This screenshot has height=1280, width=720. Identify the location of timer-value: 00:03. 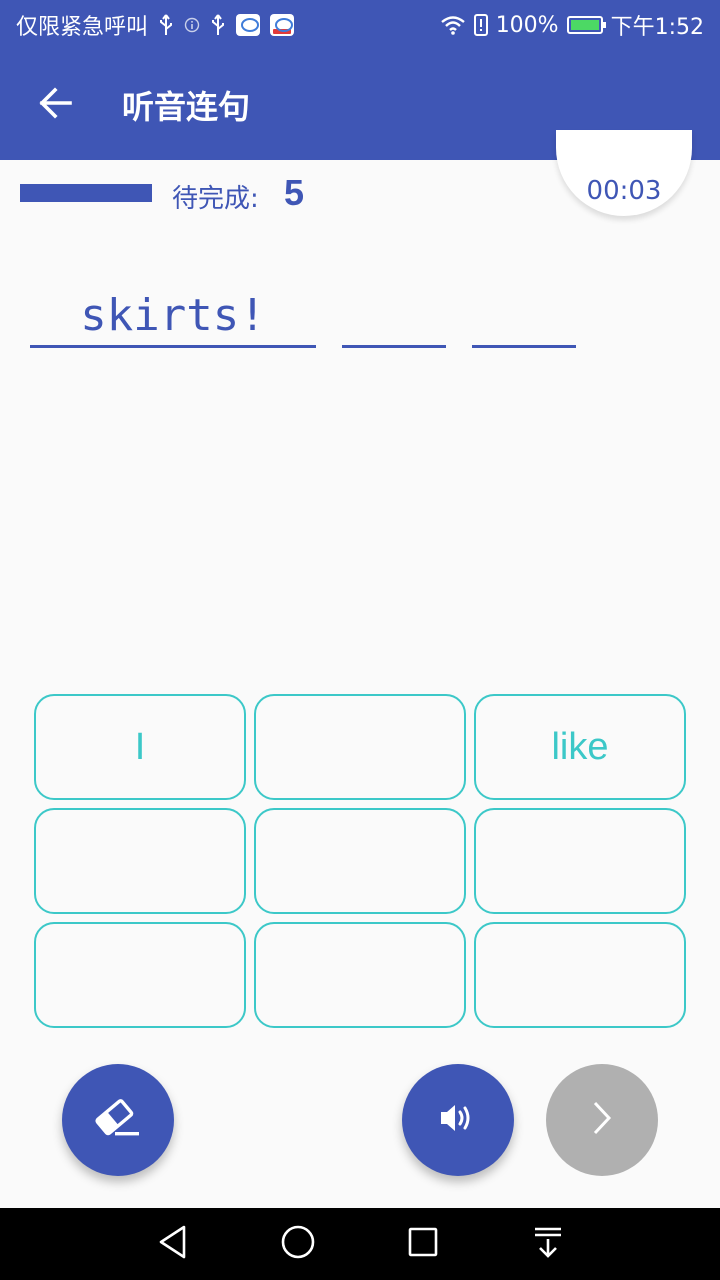
(624, 191).